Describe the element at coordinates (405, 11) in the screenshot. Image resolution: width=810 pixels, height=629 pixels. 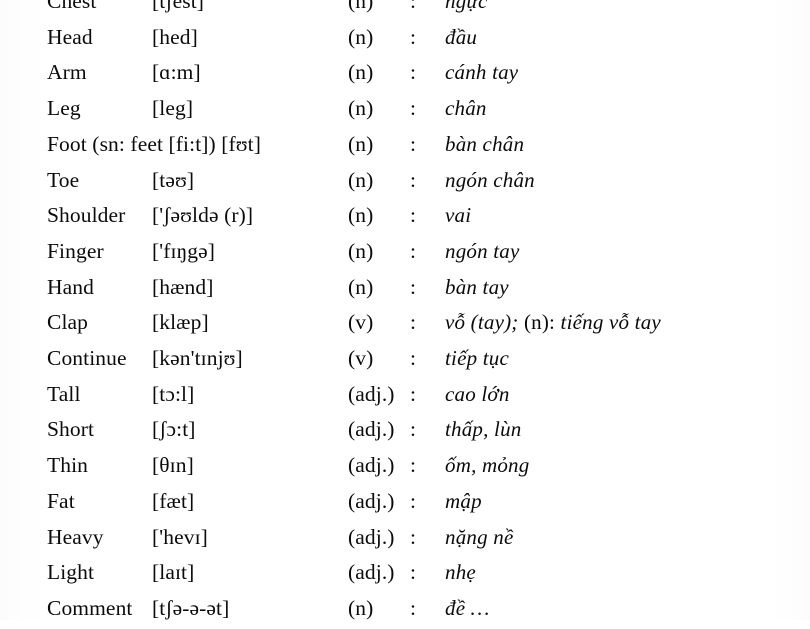
I see `vocabulary-row: Chest [tʃest] (n): ngực` at that location.